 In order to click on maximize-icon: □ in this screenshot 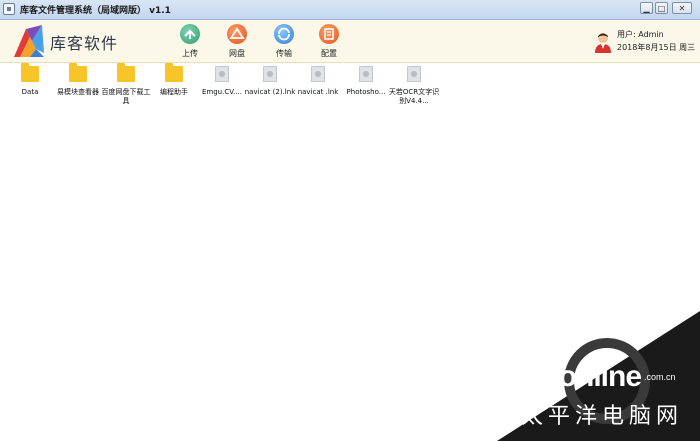, I will do `click(661, 8)`.